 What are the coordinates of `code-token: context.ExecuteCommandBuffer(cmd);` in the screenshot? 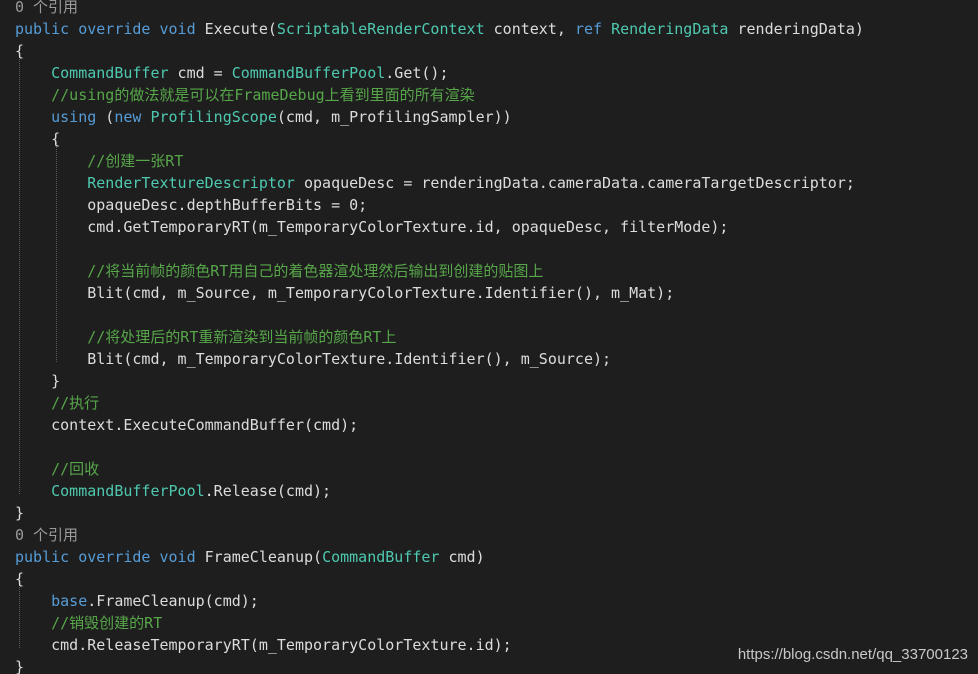 It's located at (187, 425).